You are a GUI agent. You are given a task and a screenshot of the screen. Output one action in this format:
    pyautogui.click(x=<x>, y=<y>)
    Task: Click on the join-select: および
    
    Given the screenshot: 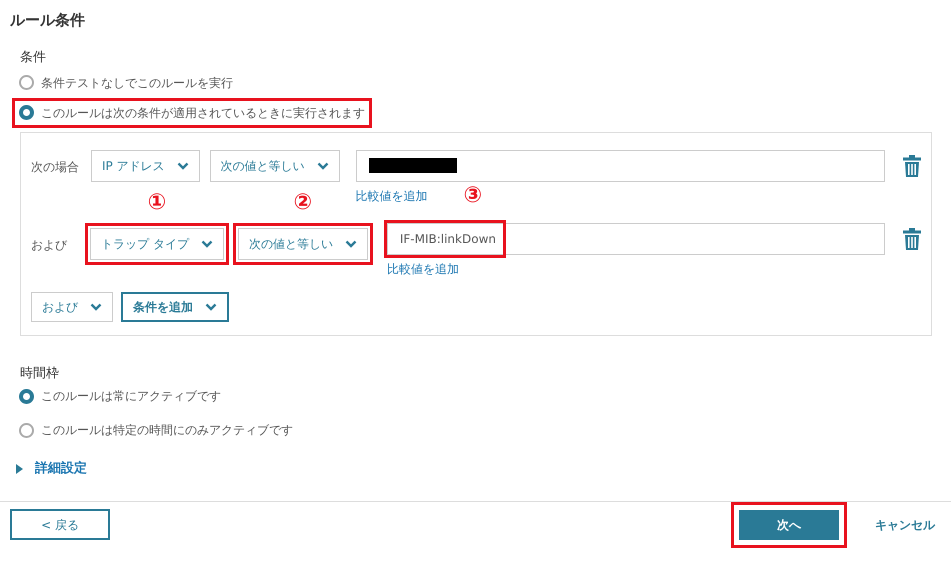 What is the action you would take?
    pyautogui.click(x=72, y=307)
    